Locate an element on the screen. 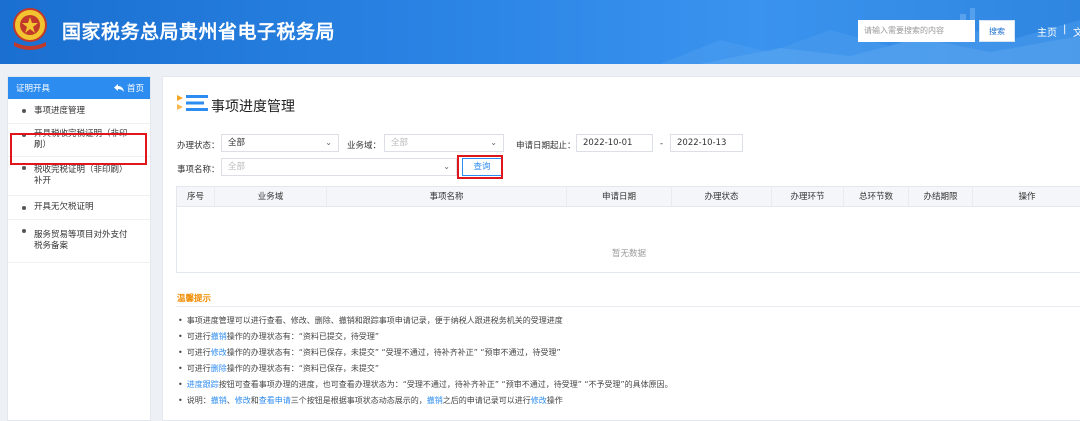 The image size is (1080, 421). page-title: 事项进度管理 is located at coordinates (253, 107).